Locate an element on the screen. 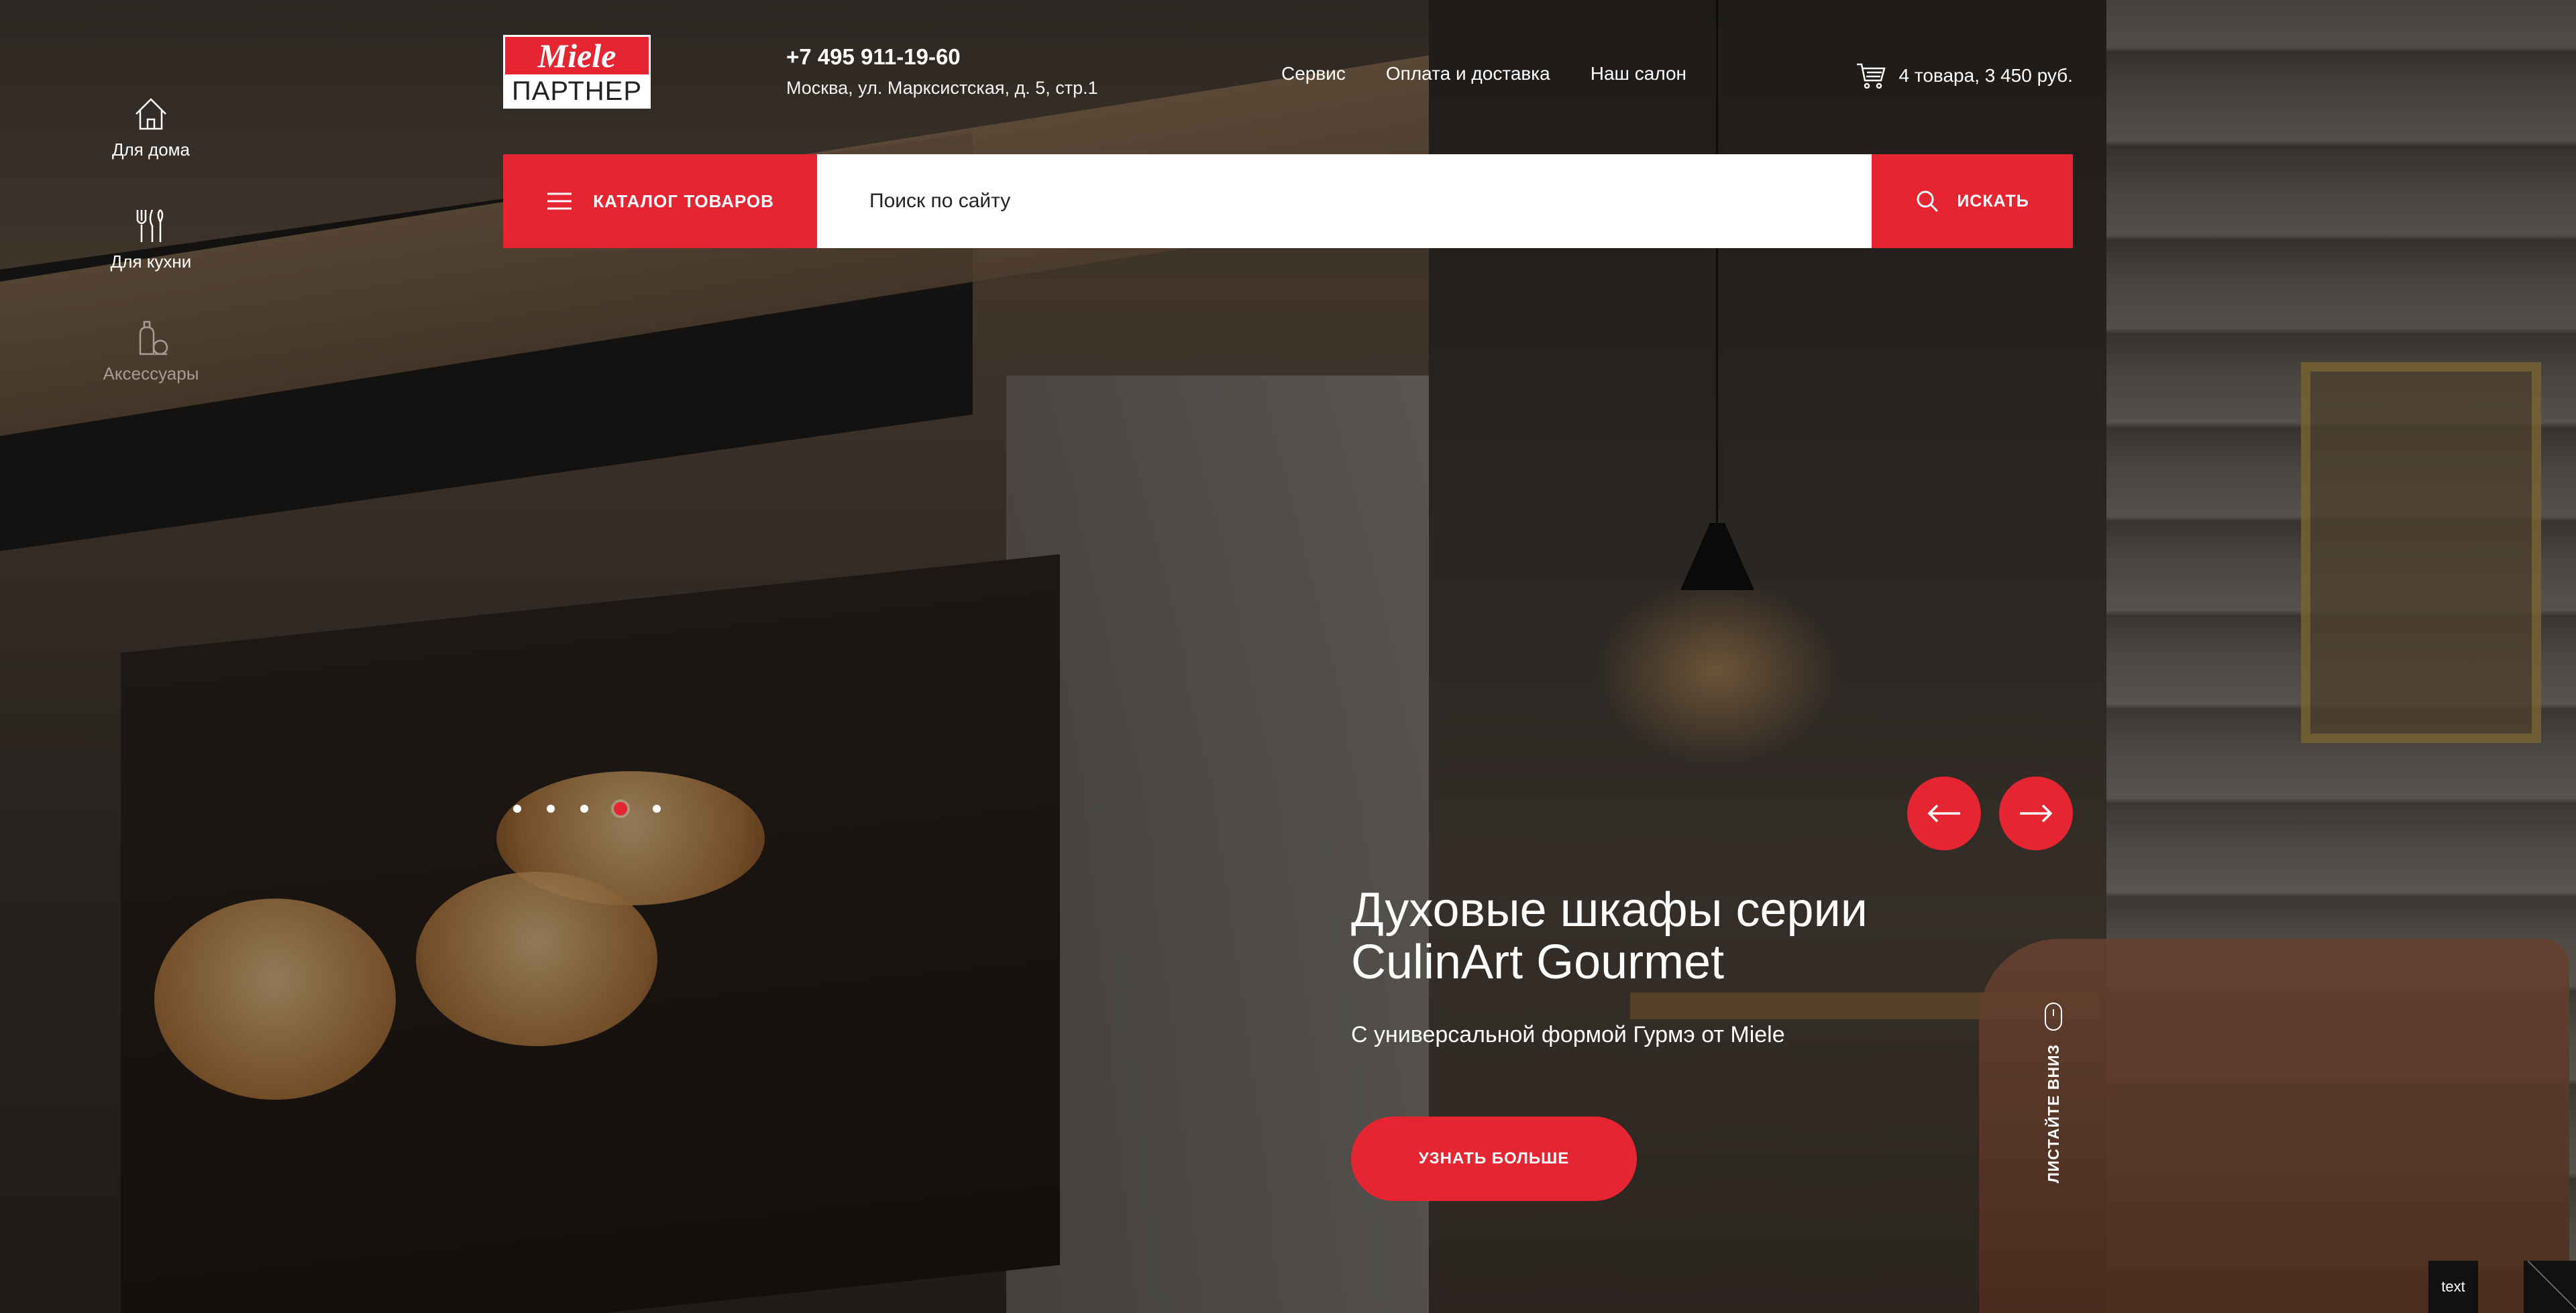 This screenshot has width=2576, height=1313. mouse-icon is located at coordinates (2053, 1017).